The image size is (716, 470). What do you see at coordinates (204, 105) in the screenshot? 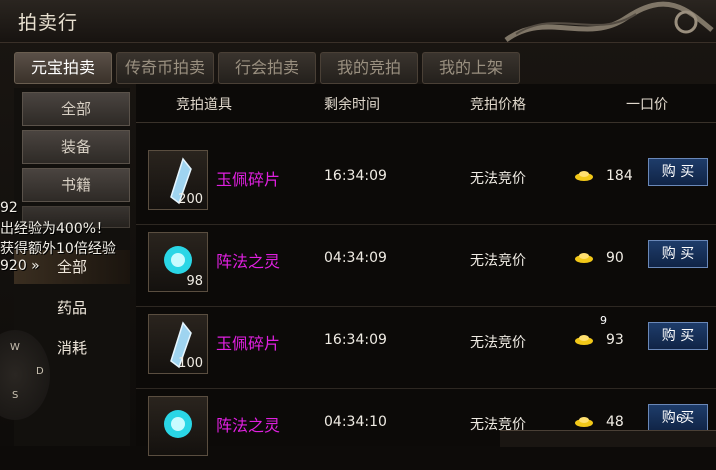
I see `header-item: 竞拍道具` at bounding box center [204, 105].